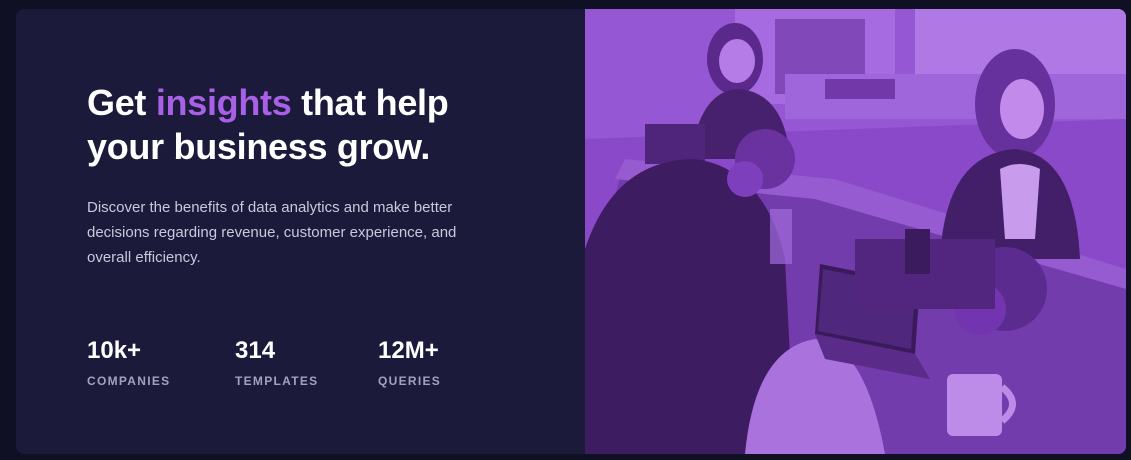 This screenshot has height=460, width=1131. I want to click on stat-queries: 12M+ QUERIES, so click(438, 362).